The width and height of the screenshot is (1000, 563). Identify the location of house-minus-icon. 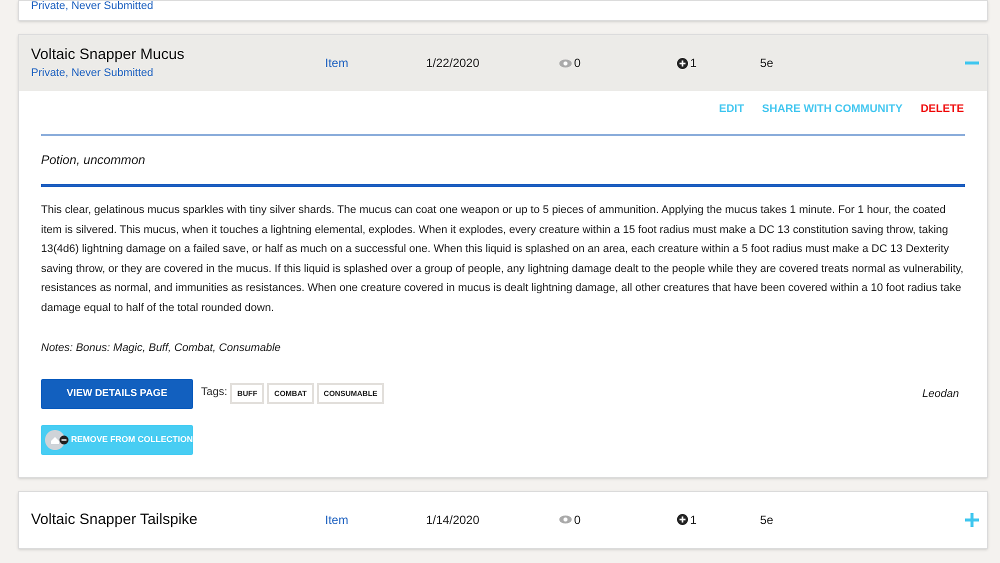
(56, 439).